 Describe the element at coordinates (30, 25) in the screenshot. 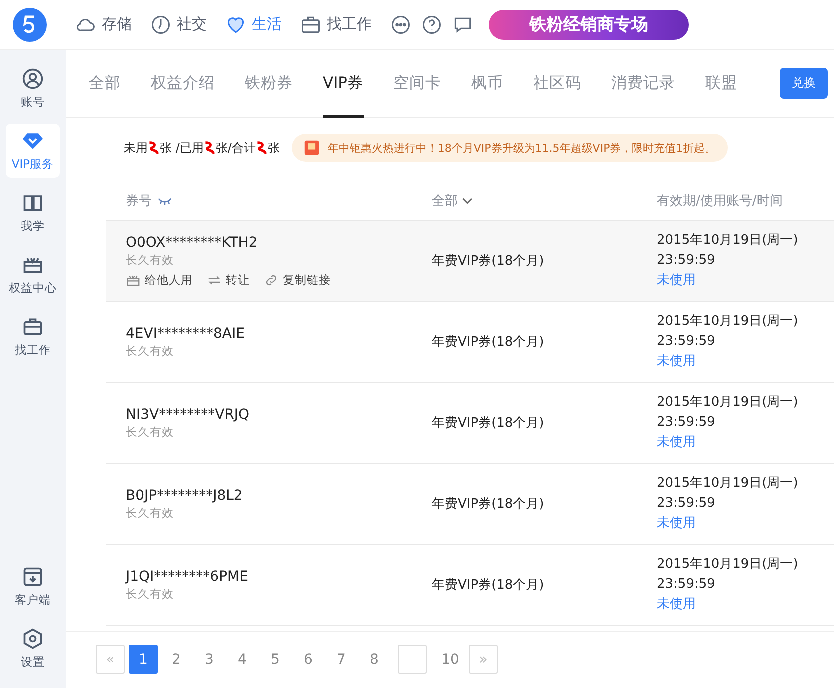

I see `logo-icon` at that location.